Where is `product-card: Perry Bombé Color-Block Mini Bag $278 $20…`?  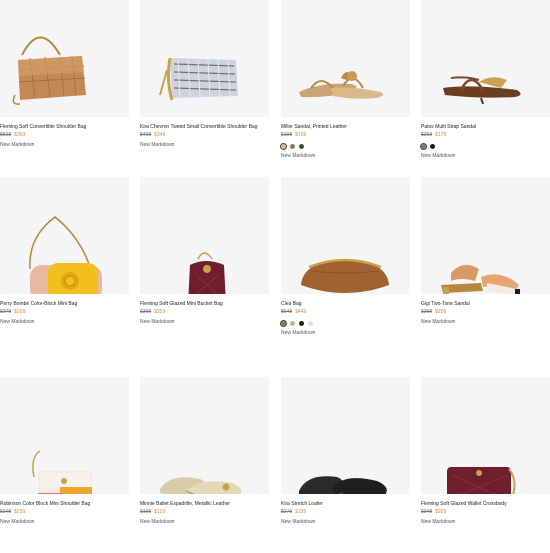 product-card: Perry Bombé Color-Block Mini Bag $278 $20… is located at coordinates (64, 251).